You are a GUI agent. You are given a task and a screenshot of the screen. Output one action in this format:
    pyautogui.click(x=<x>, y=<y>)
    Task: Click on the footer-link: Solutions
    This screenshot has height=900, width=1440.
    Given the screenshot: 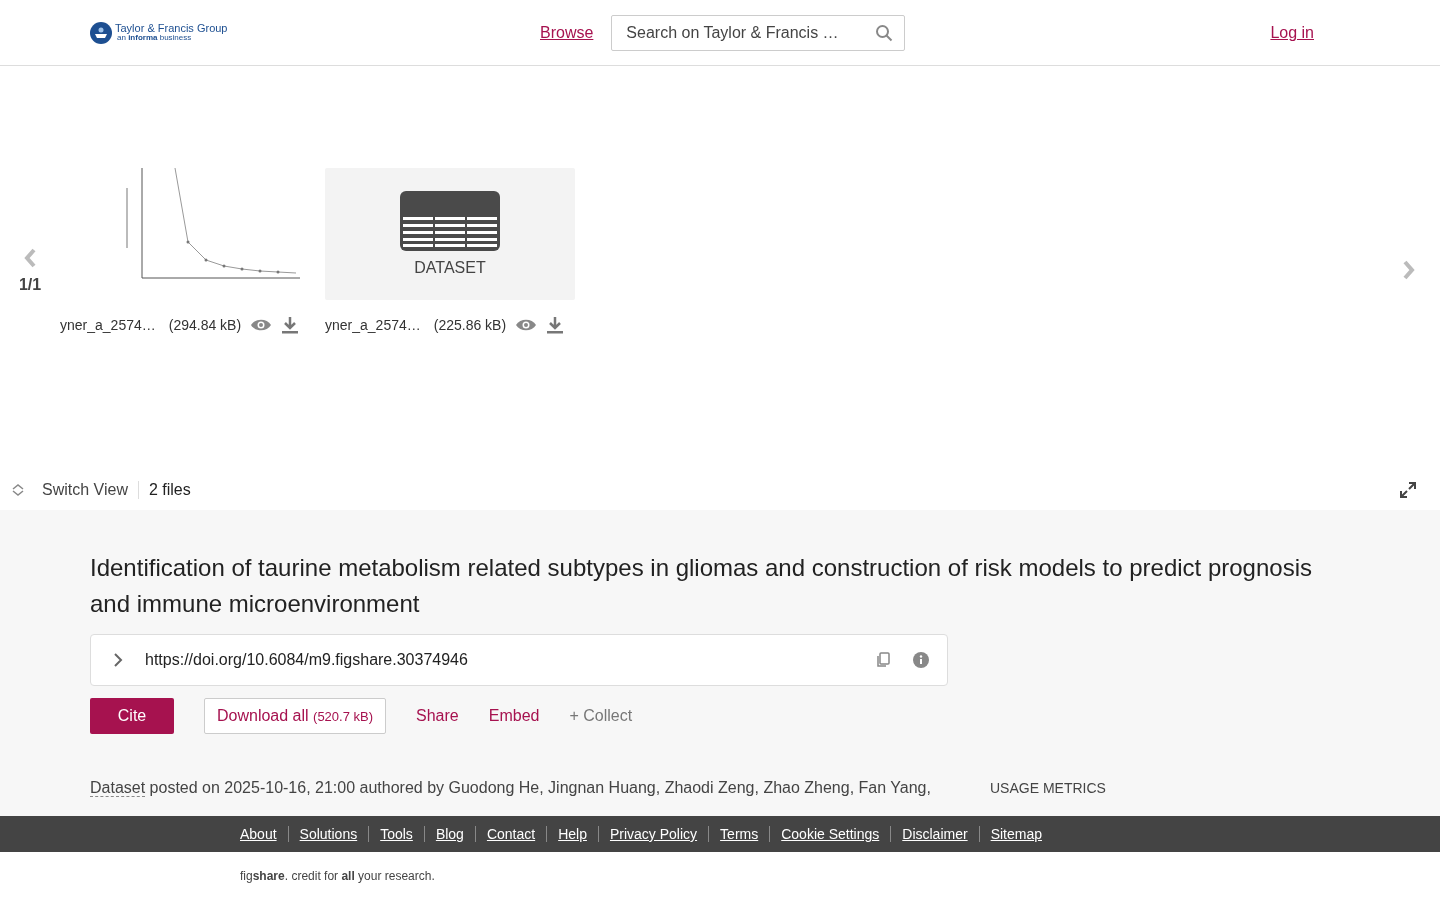 What is the action you would take?
    pyautogui.click(x=328, y=834)
    